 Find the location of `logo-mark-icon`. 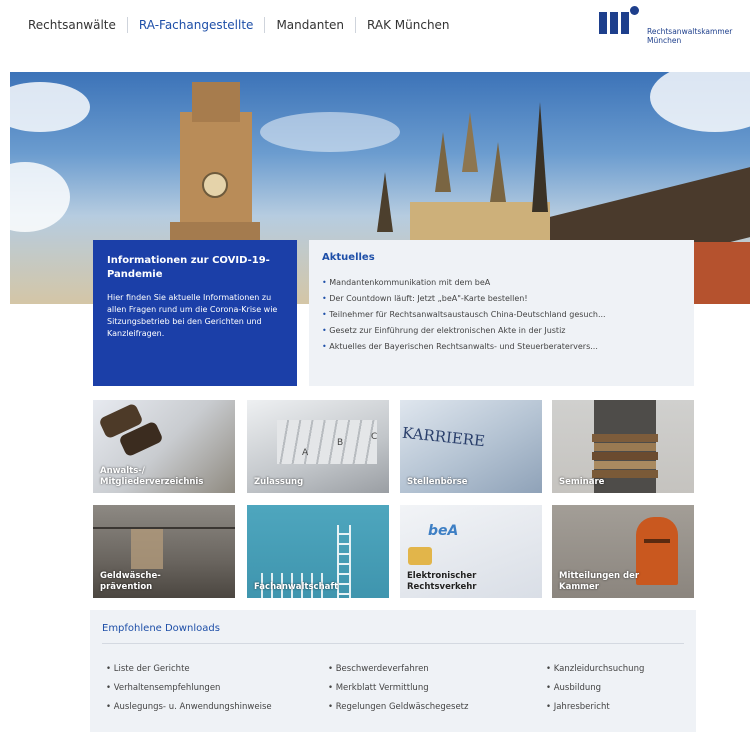

logo-mark-icon is located at coordinates (622, 22).